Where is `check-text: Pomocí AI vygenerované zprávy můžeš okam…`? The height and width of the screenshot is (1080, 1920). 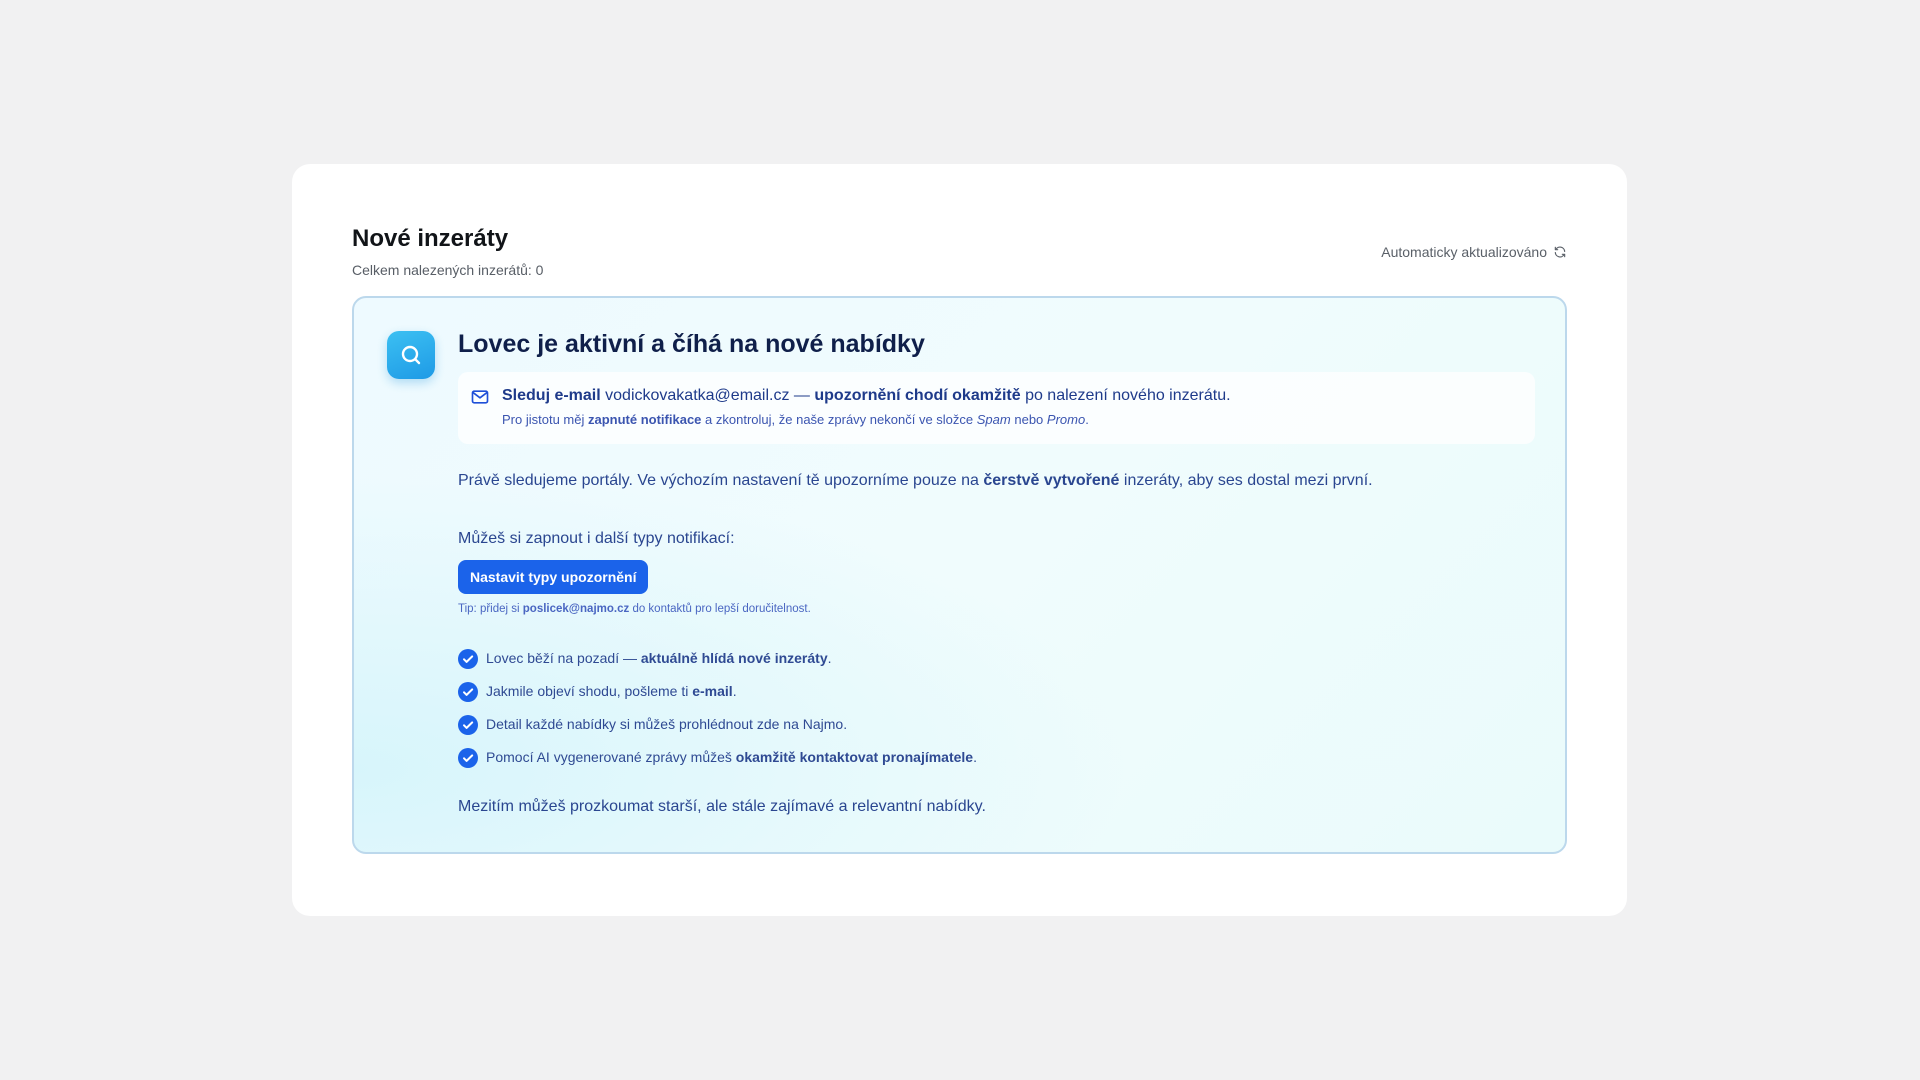
check-text: Pomocí AI vygenerované zprávy můžeš okam… is located at coordinates (731, 757).